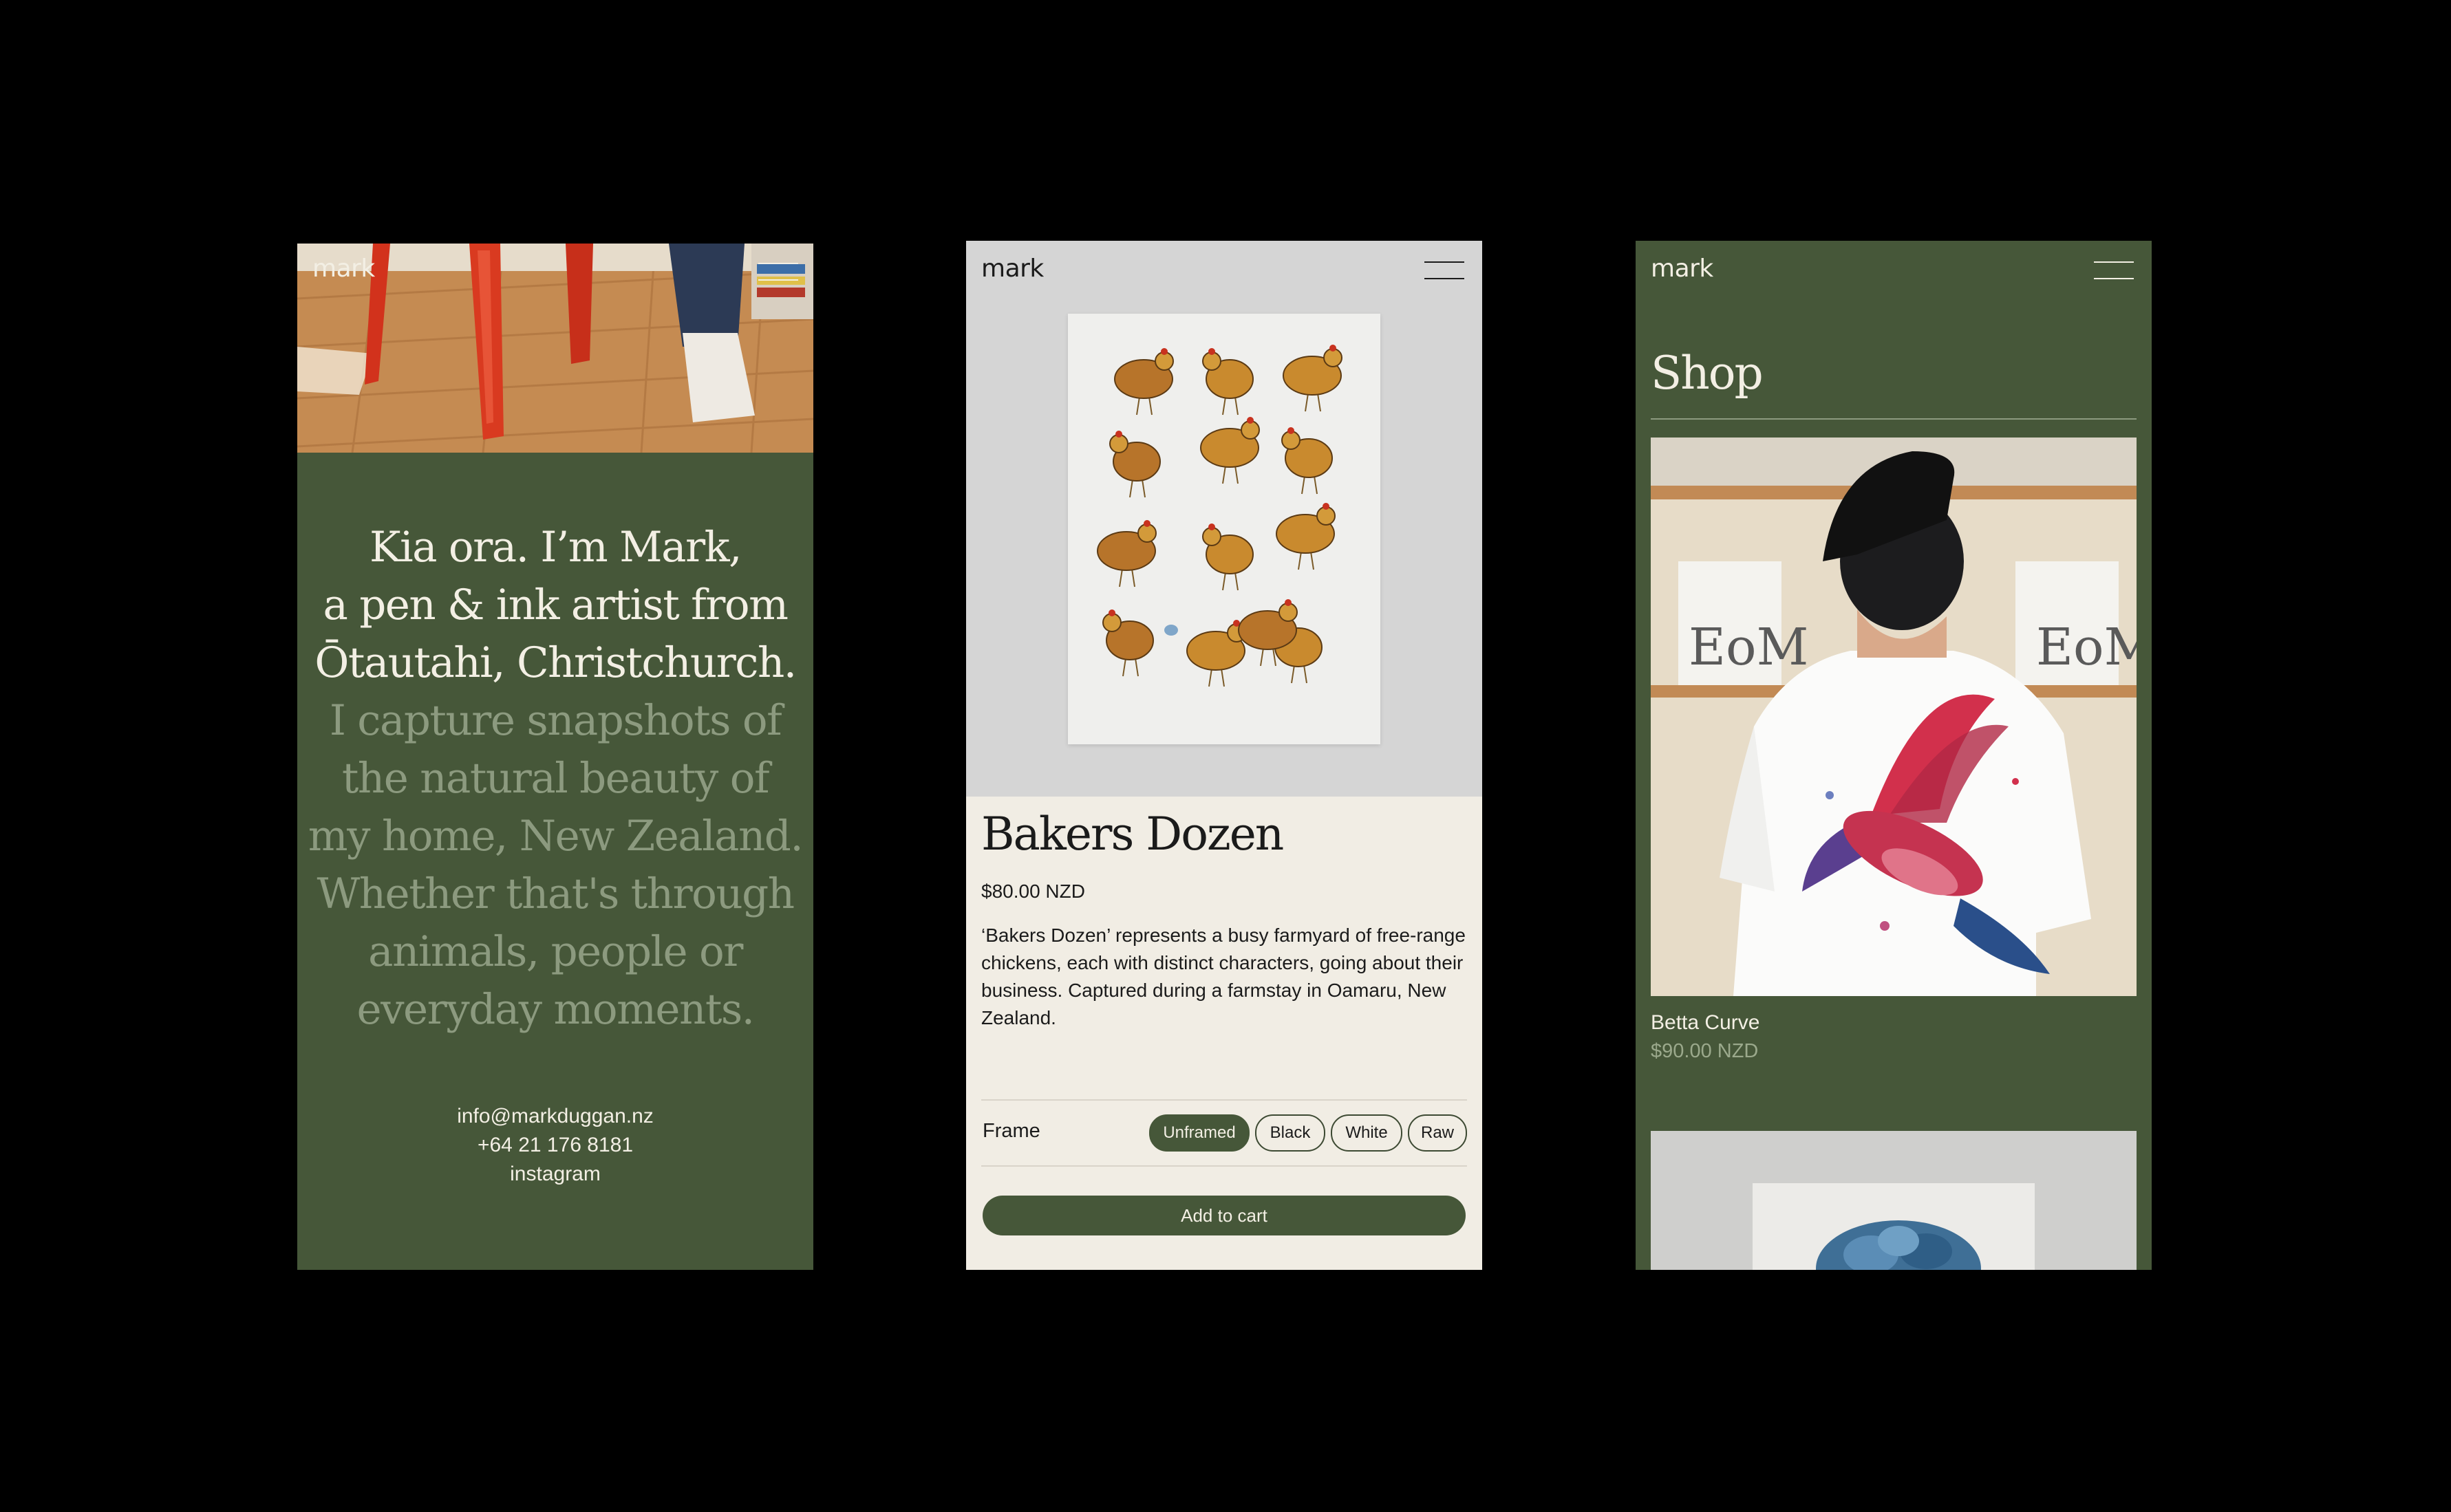 This screenshot has width=2451, height=1512. Describe the element at coordinates (1705, 1051) in the screenshot. I see `product-price: $90.00 NZD` at that location.